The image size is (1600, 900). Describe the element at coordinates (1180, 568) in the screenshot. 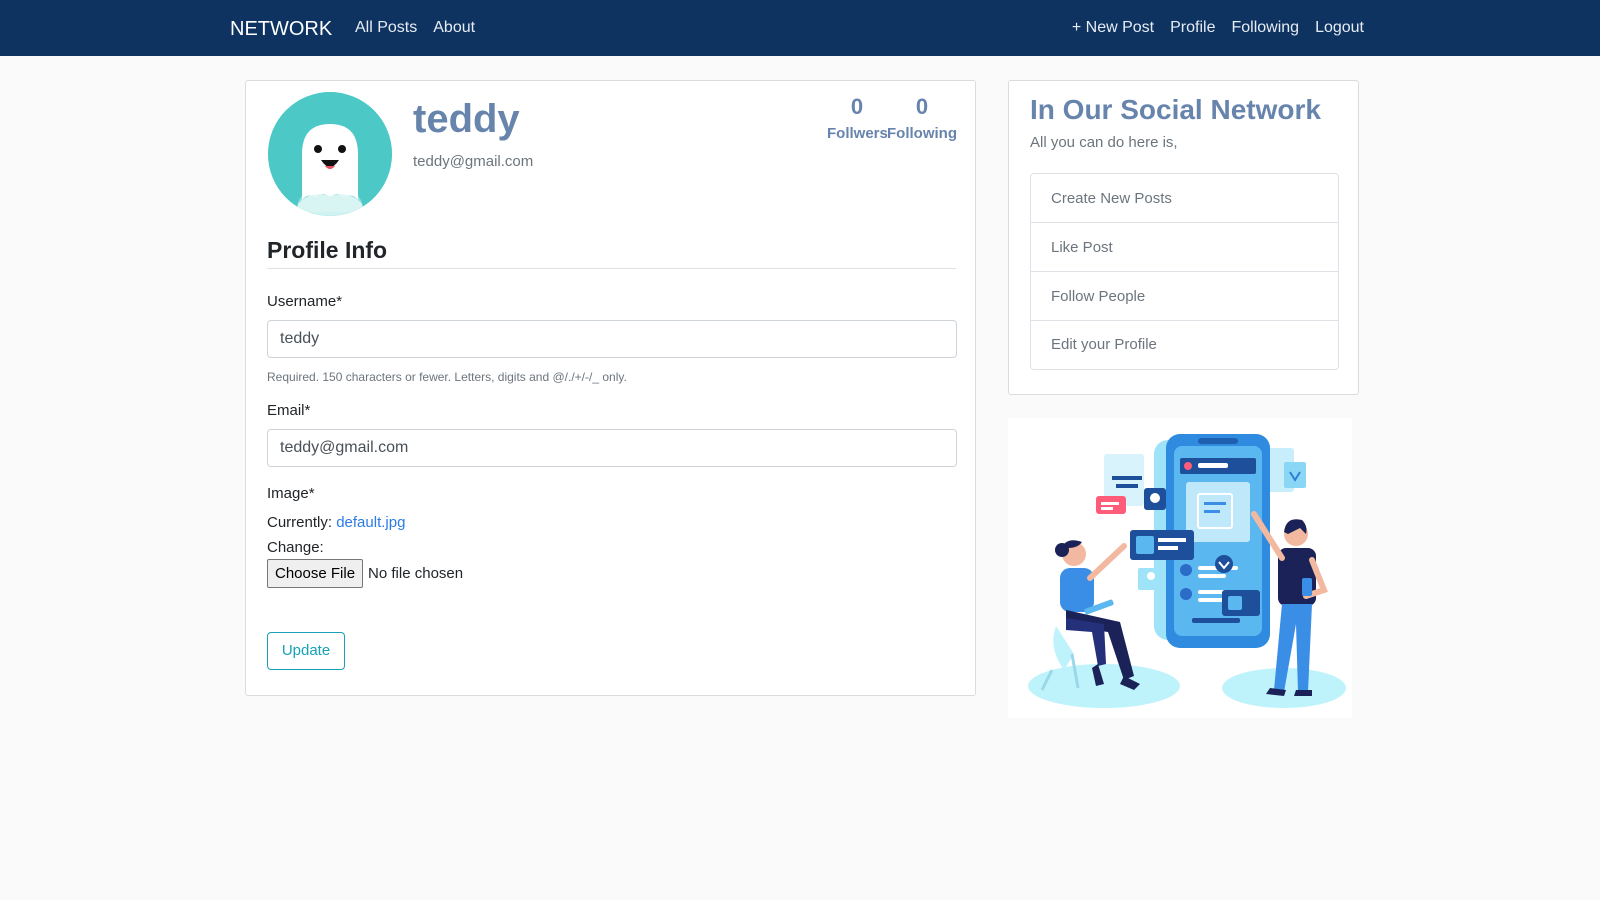

I see `social-app-illustration` at that location.